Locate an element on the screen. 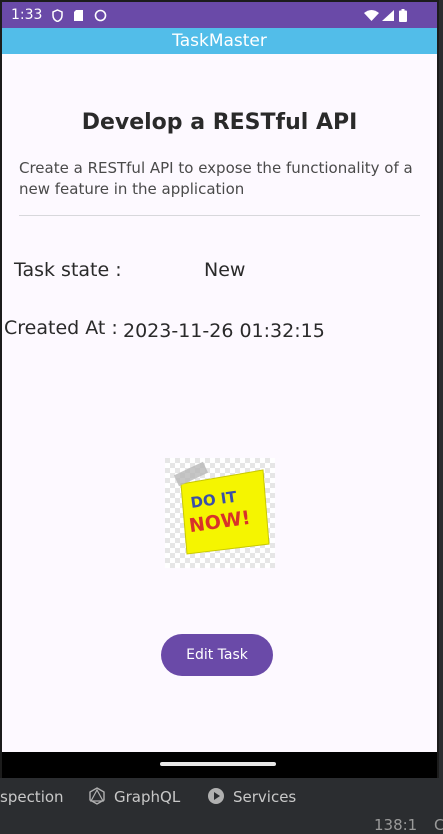  task-state-label: Task state : is located at coordinates (68, 270).